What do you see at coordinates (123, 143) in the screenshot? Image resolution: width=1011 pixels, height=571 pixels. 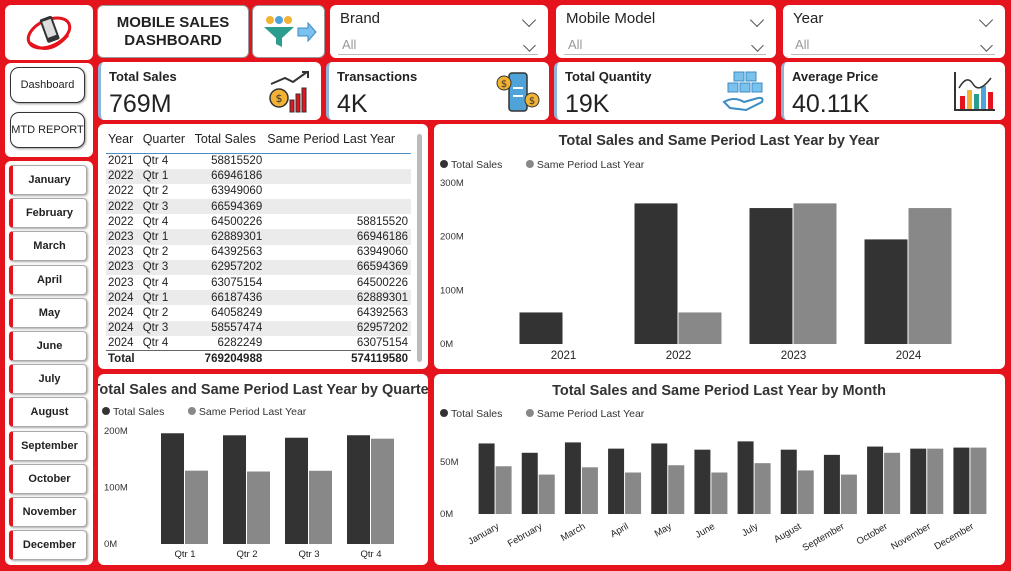 I see `column-header-year: Year` at bounding box center [123, 143].